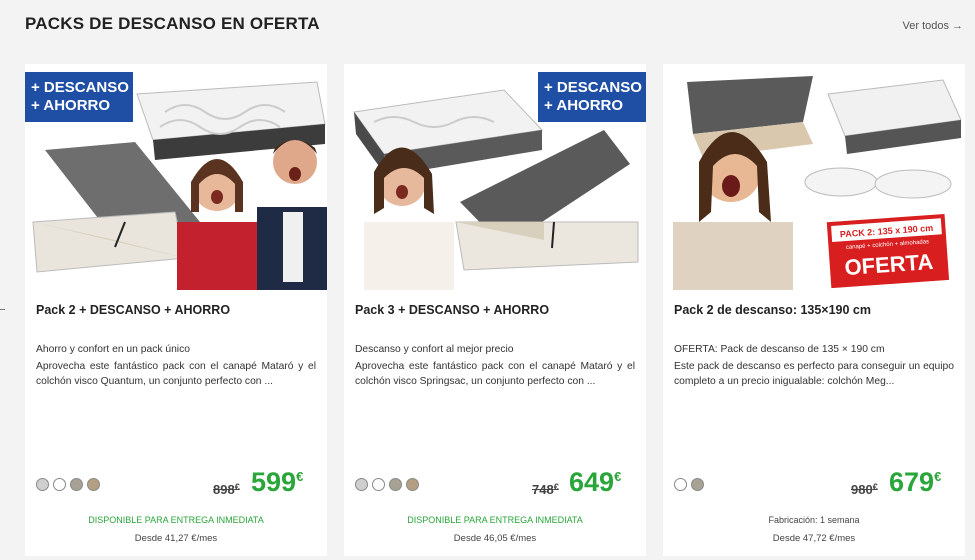  What do you see at coordinates (894, 116) in the screenshot?
I see `mattress-illustration` at bounding box center [894, 116].